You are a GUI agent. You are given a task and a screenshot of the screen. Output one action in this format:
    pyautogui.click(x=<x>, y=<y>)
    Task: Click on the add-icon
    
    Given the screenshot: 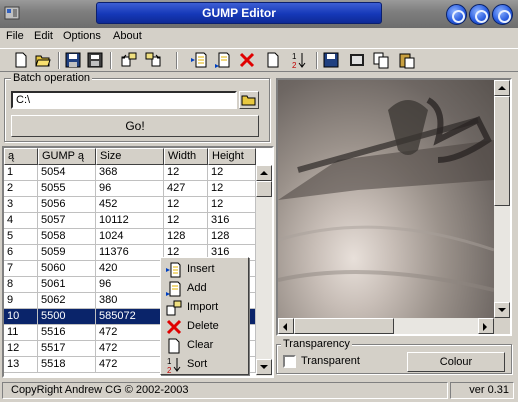 What is the action you would take?
    pyautogui.click(x=174, y=289)
    